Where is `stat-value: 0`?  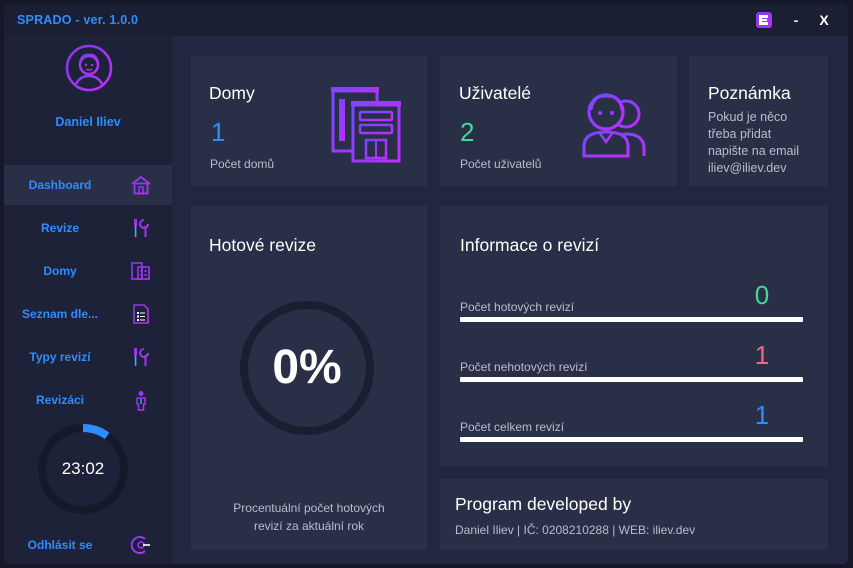
stat-value: 0 is located at coordinates (762, 295).